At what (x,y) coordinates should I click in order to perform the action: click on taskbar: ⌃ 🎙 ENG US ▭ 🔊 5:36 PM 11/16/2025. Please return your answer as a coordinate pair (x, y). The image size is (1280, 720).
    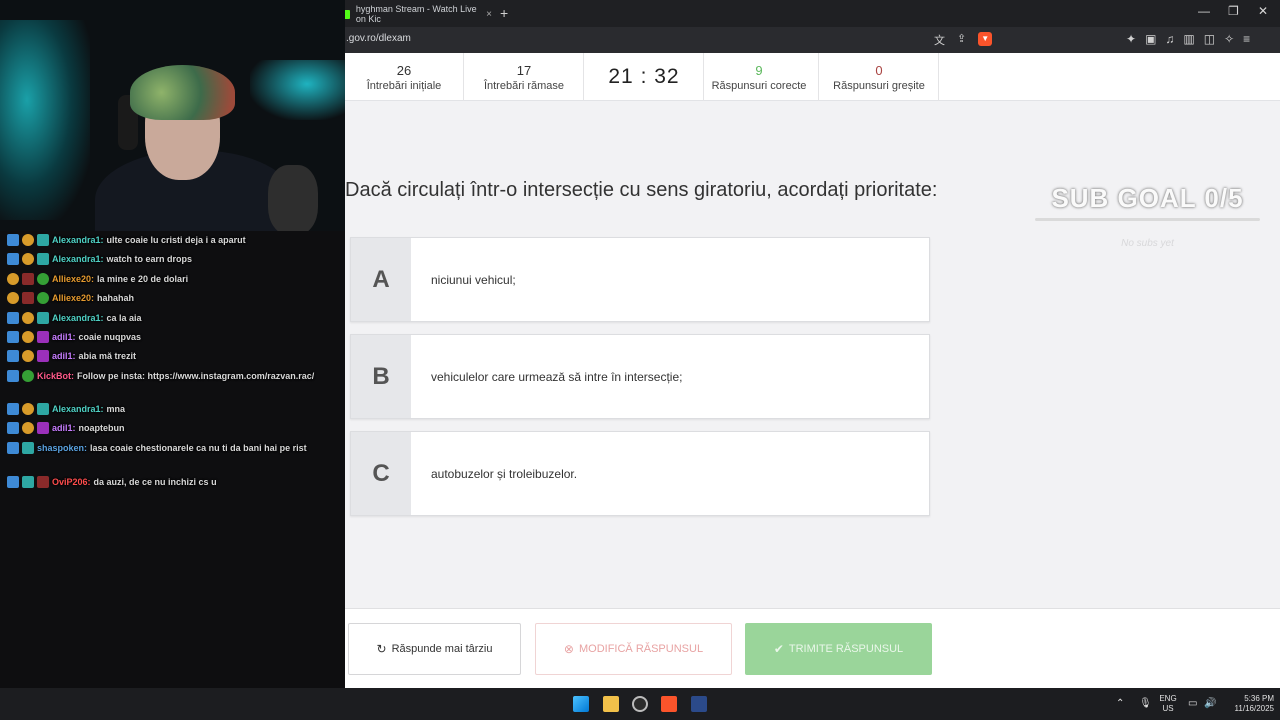
    Looking at the image, I should click on (640, 704).